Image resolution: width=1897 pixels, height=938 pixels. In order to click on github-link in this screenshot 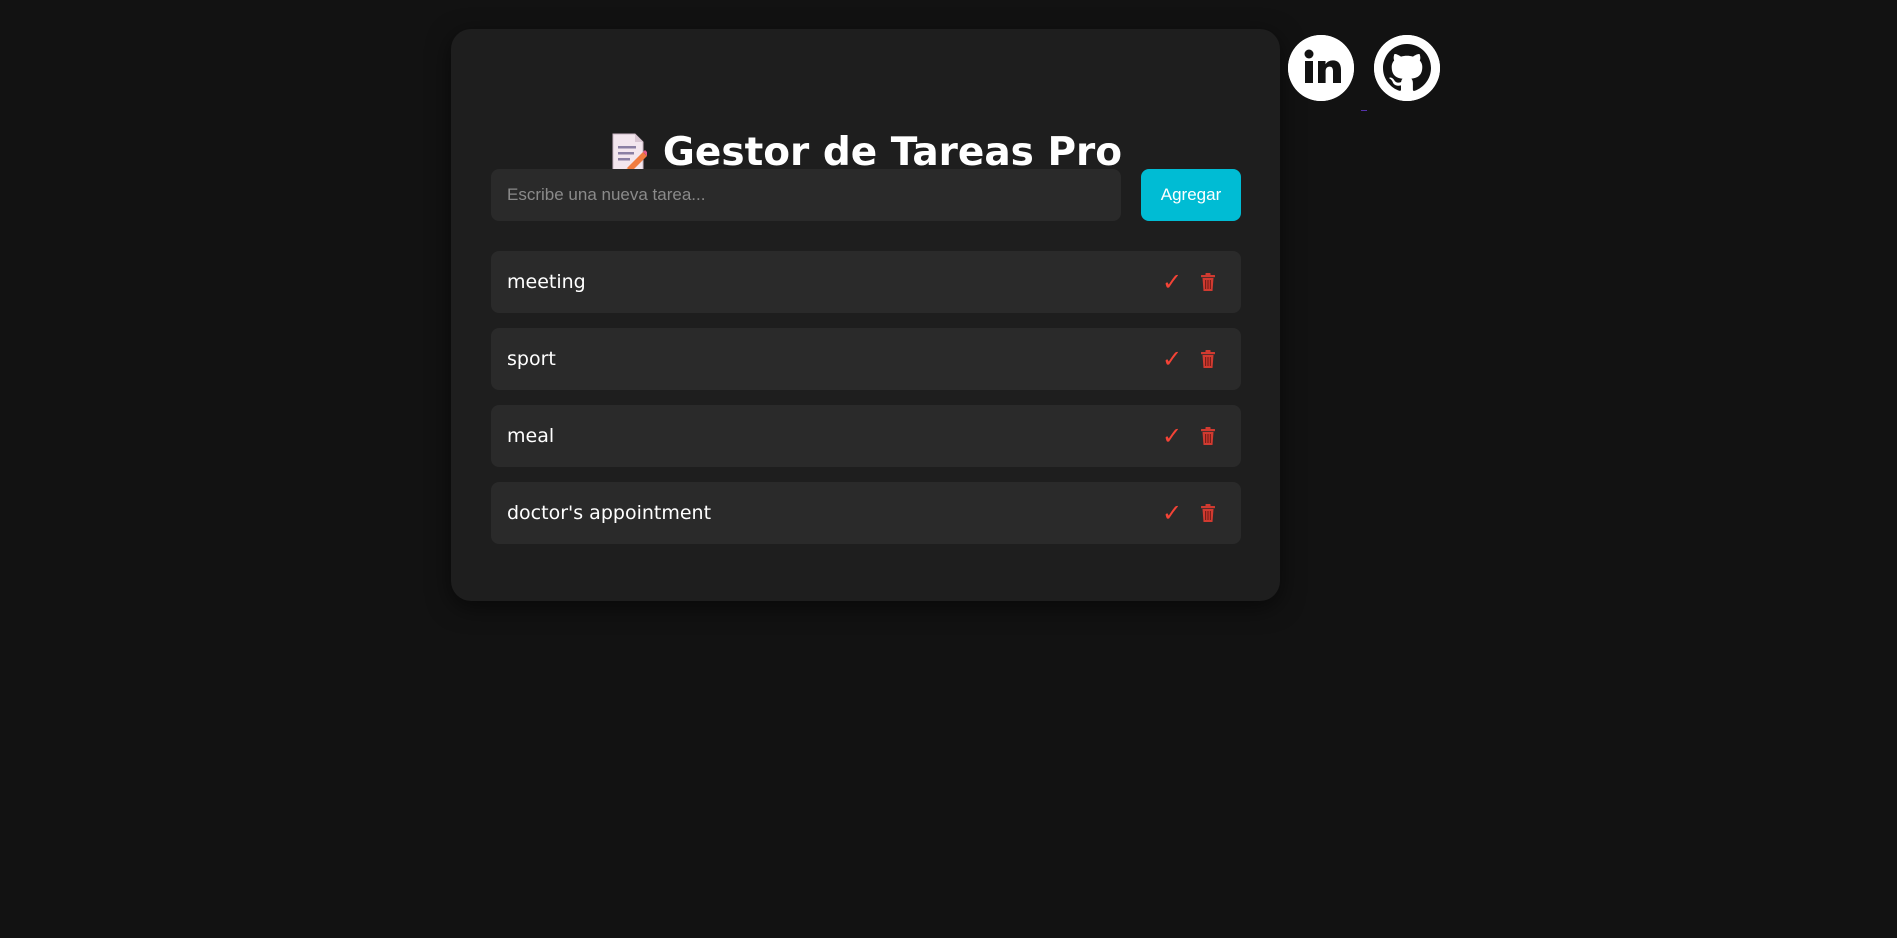, I will do `click(1407, 68)`.